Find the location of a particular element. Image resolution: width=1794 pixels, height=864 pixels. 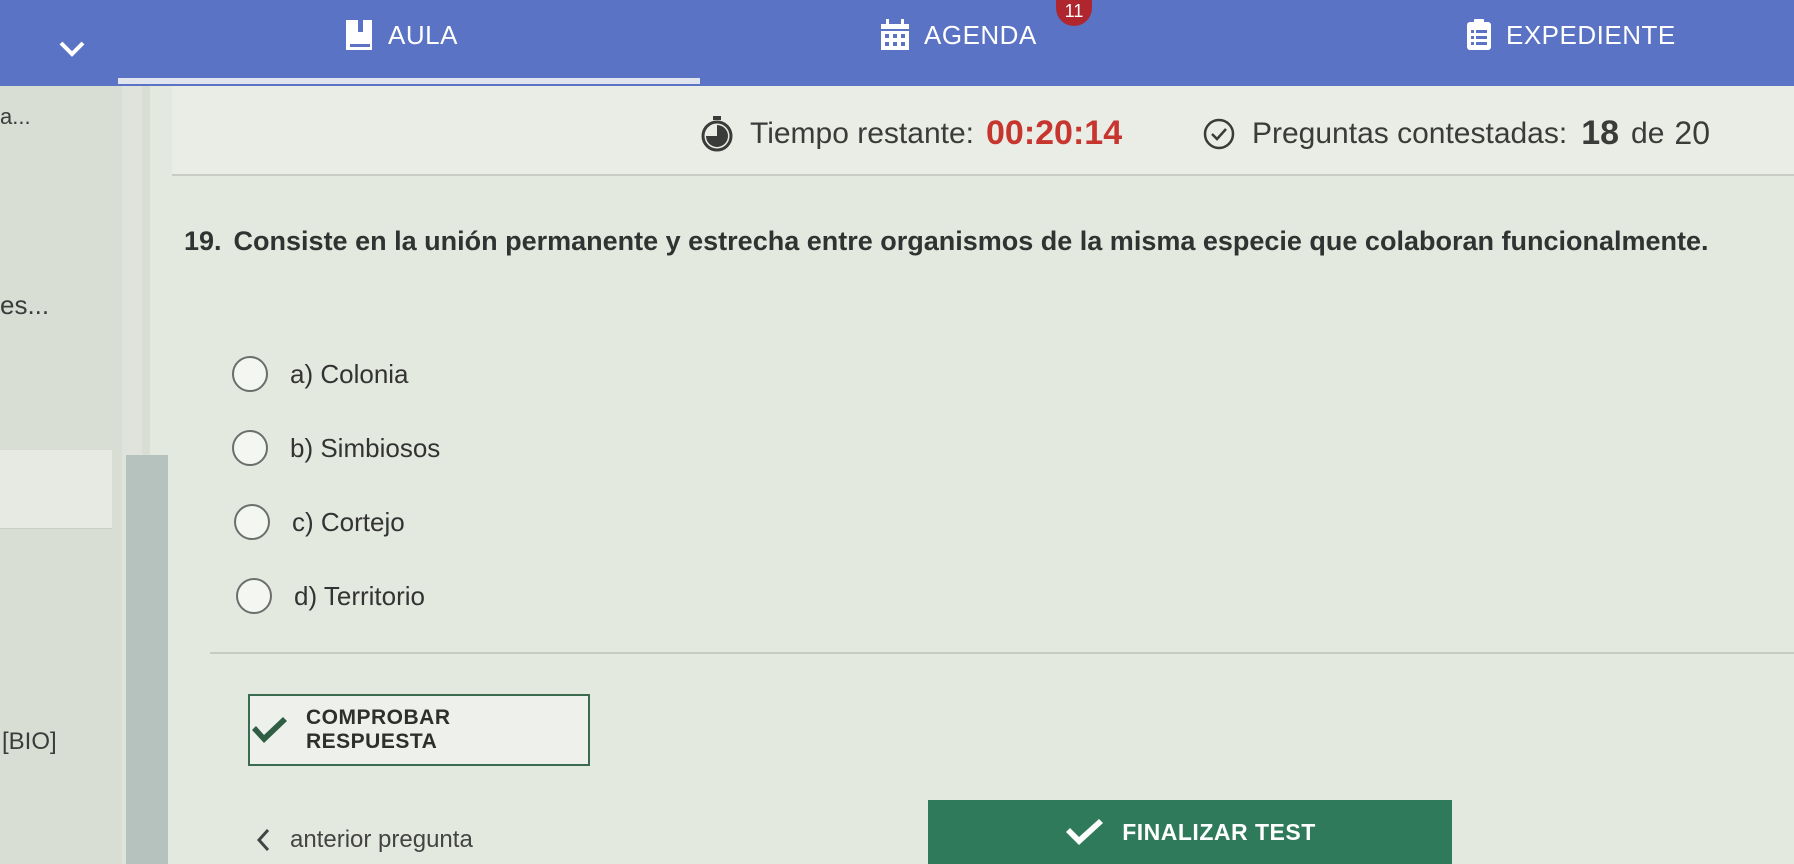

option-a: a) Colonia is located at coordinates (320, 374).